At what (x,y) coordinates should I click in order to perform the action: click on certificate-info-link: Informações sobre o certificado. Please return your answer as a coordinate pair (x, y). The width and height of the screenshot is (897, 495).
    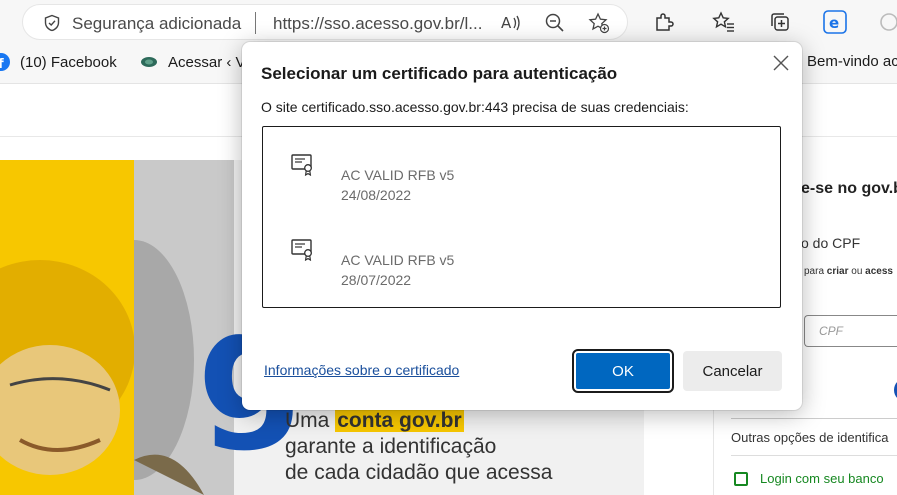
    Looking at the image, I should click on (361, 370).